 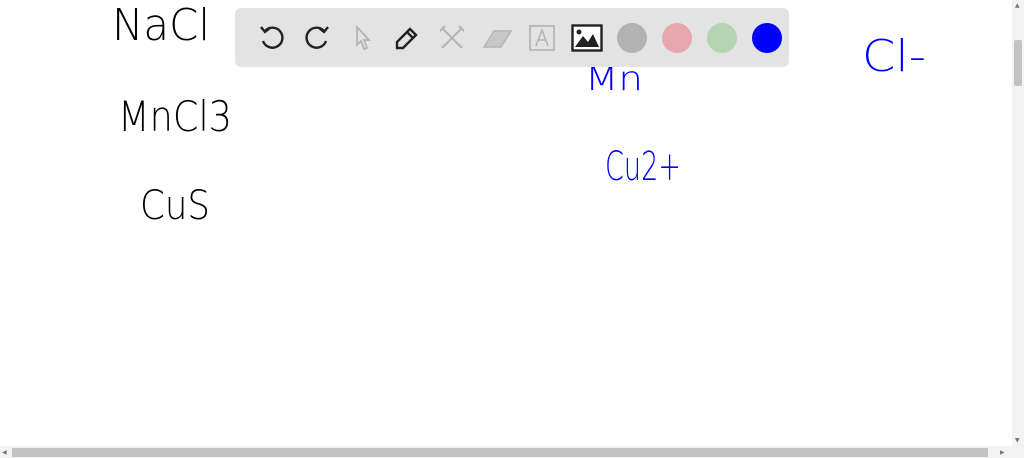 I want to click on pen-button, so click(x=406, y=38).